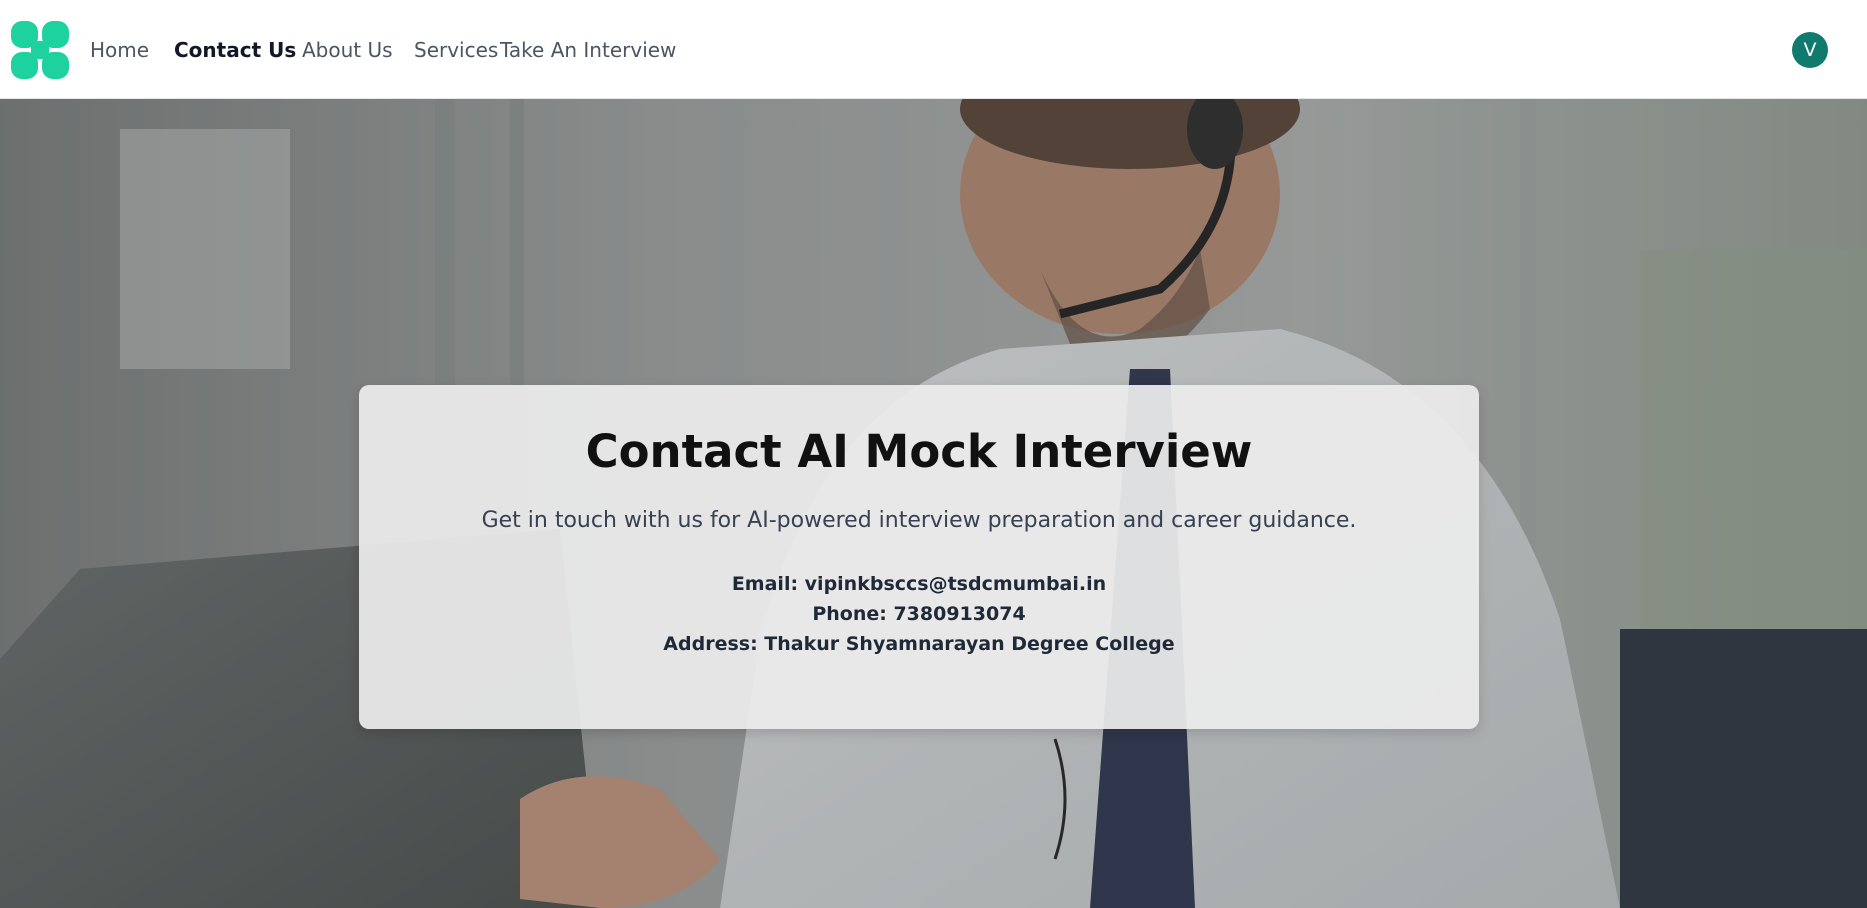  Describe the element at coordinates (588, 50) in the screenshot. I see `nav-link-take-an-interview: Take An Interview` at that location.